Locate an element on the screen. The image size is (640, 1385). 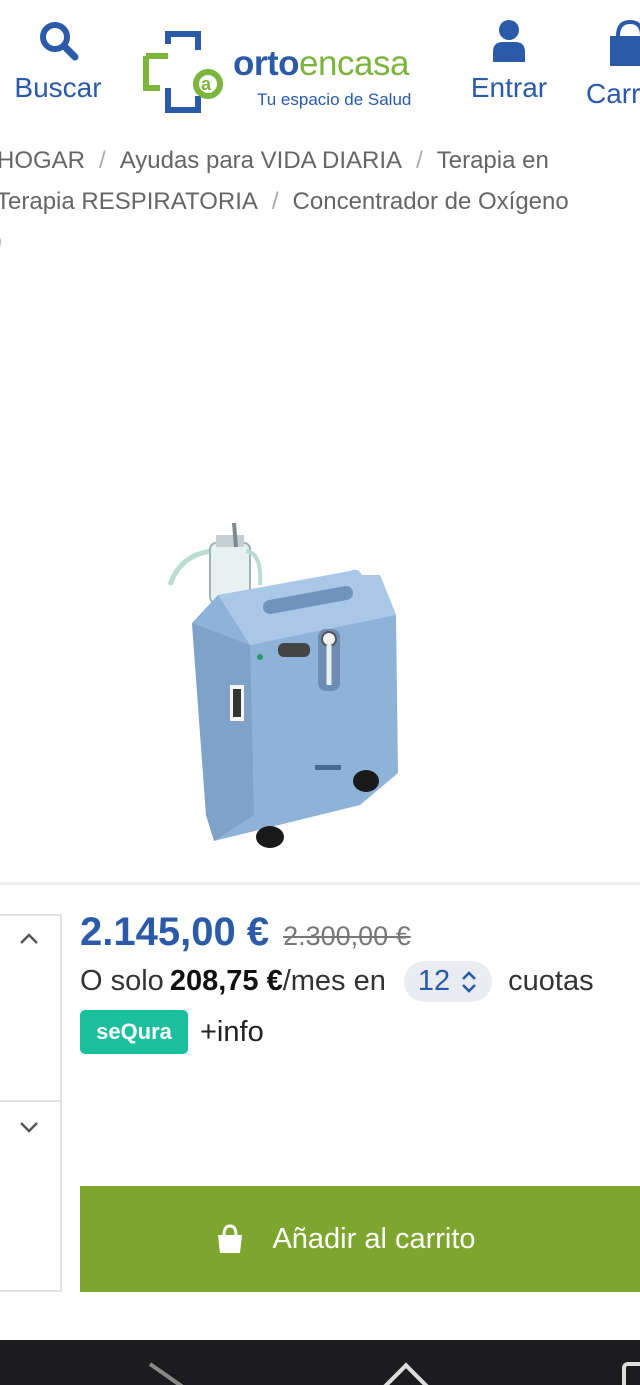
finance-suffix: cuotas is located at coordinates (551, 981).